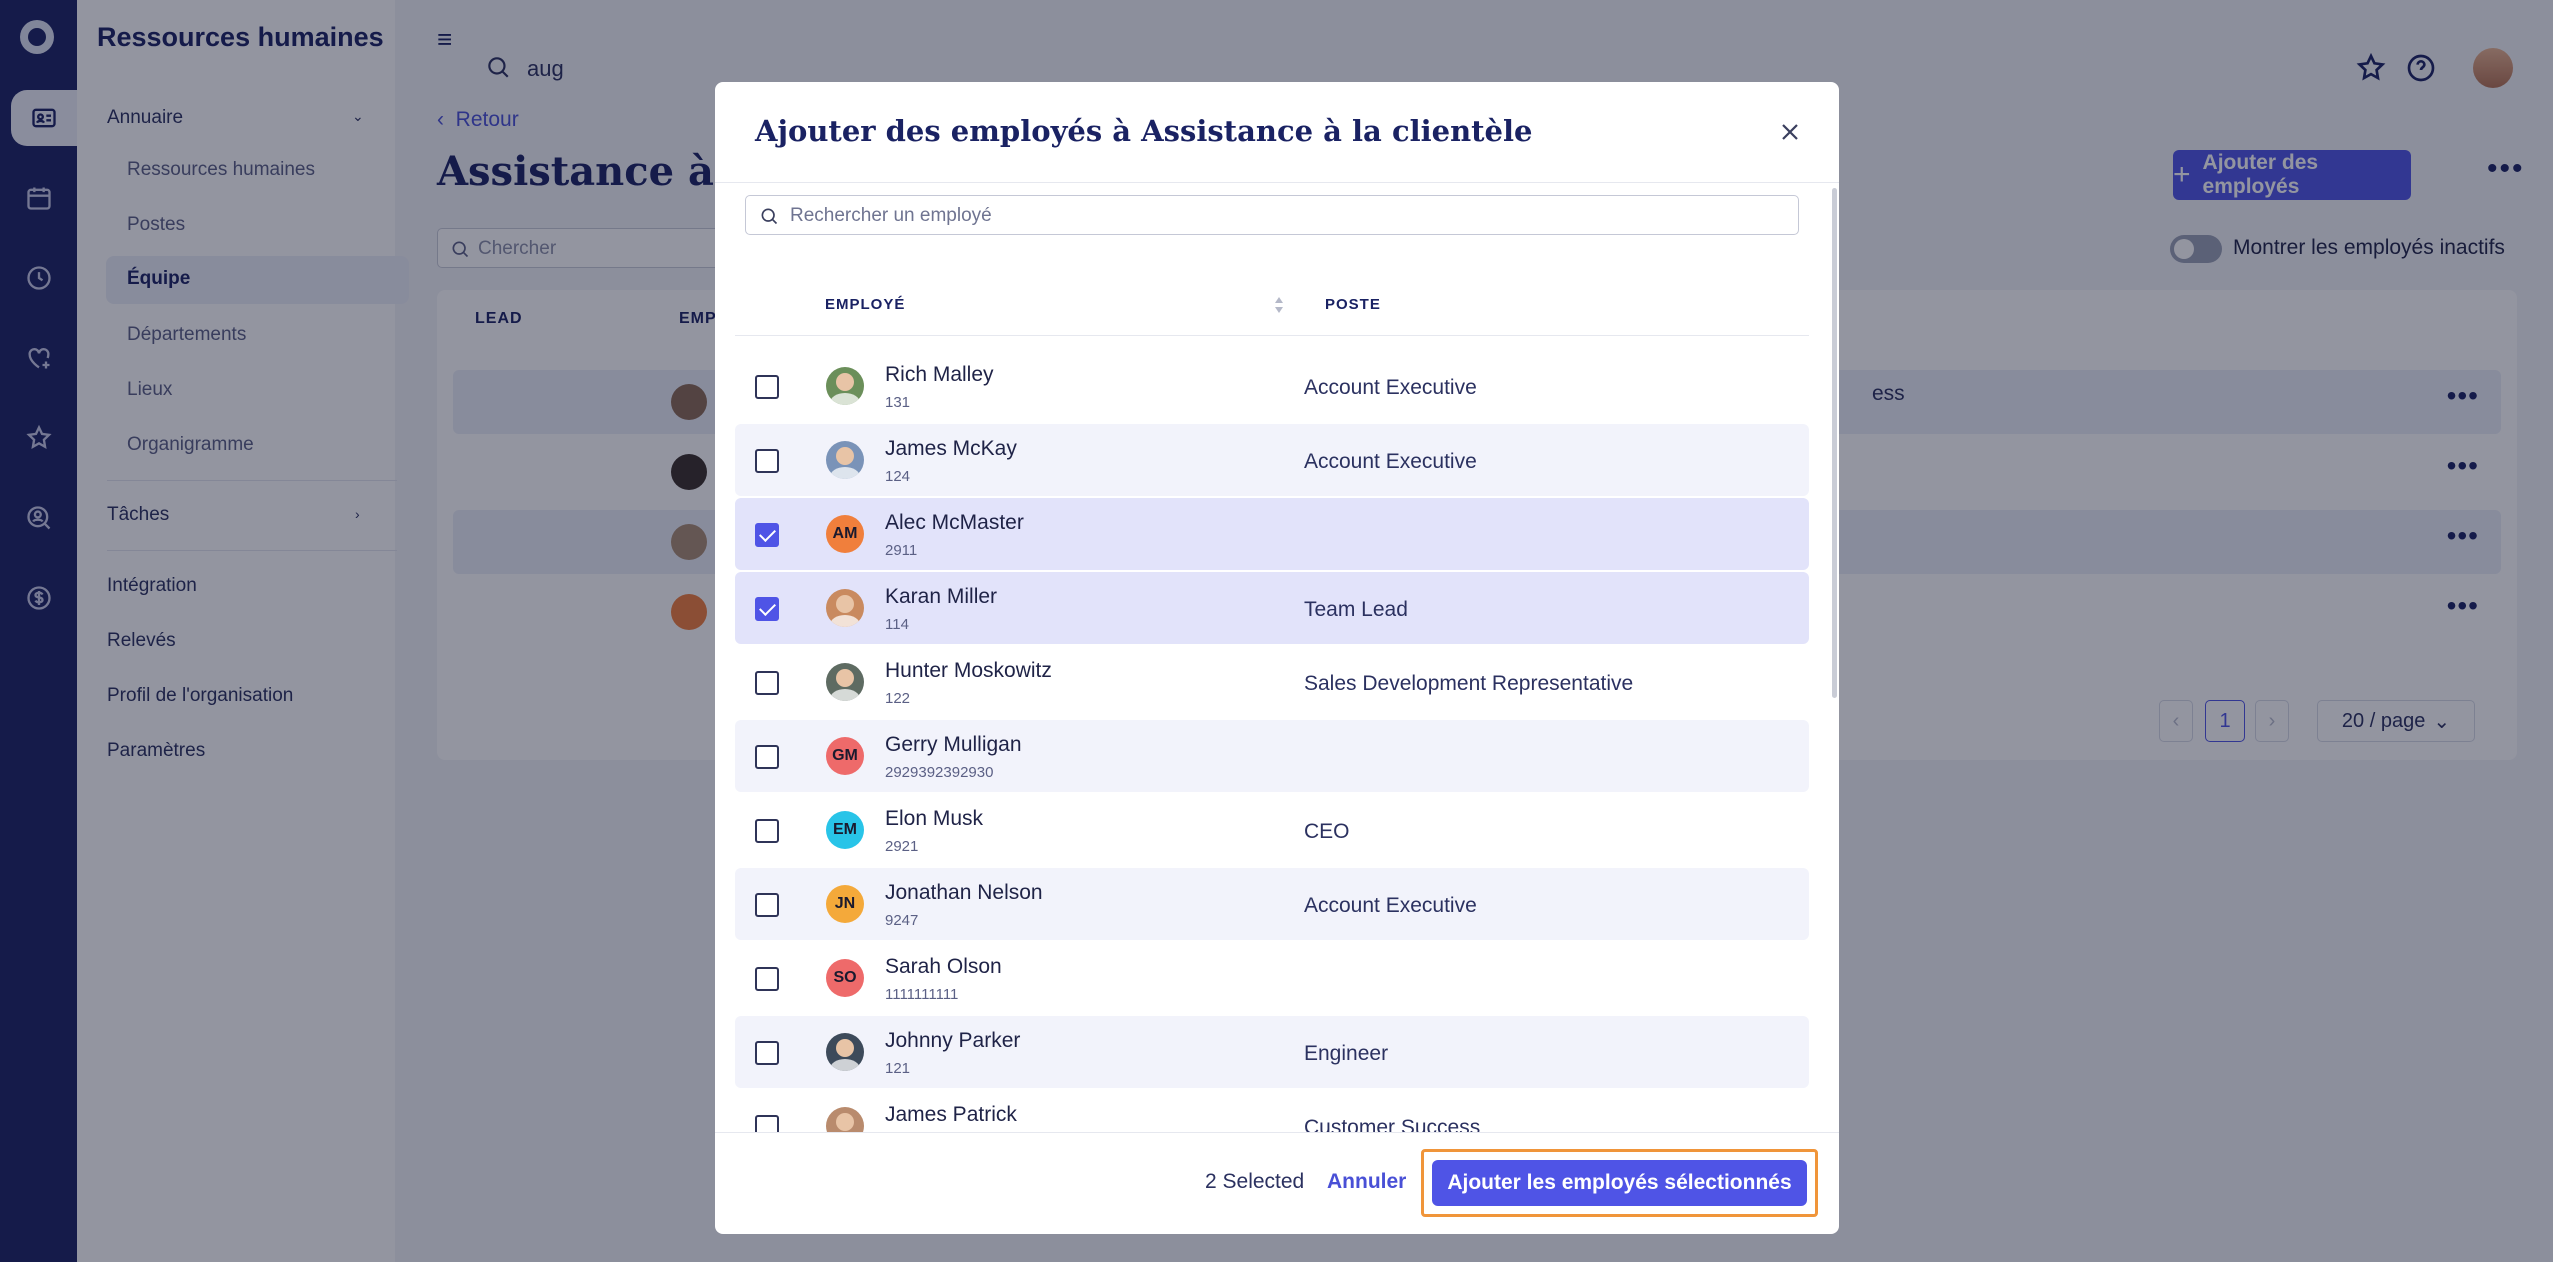 This screenshot has width=2553, height=1262. Describe the element at coordinates (1469, 683) in the screenshot. I see `employee-position: Sales Development Representative` at that location.